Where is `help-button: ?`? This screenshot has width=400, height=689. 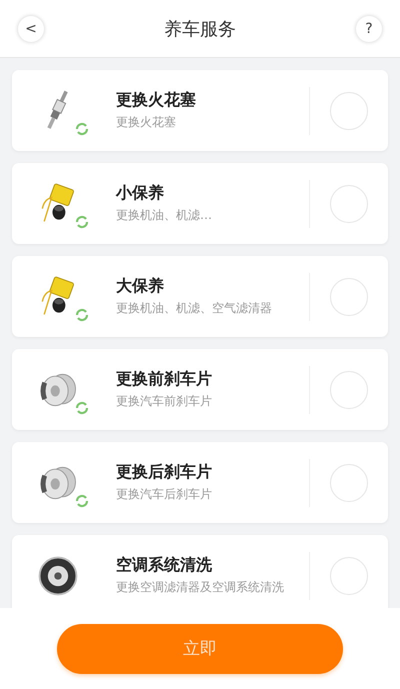
help-button: ? is located at coordinates (369, 29).